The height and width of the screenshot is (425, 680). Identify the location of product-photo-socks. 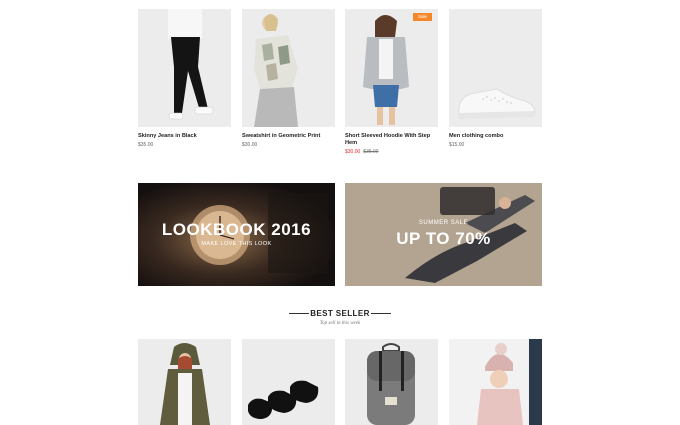
(288, 382).